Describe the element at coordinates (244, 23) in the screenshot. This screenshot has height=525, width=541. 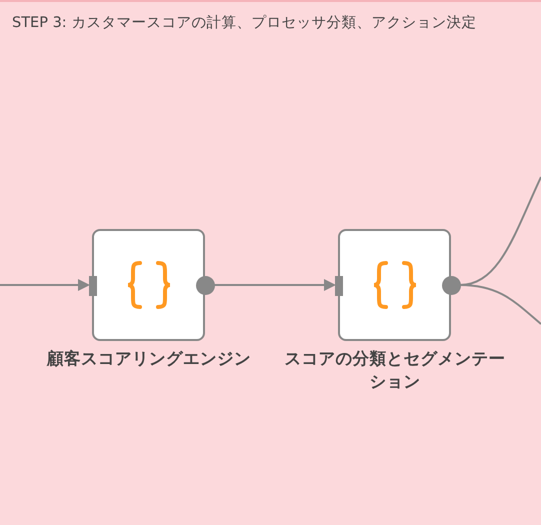
I see `note-title: STEP 3: カスタマースコアの計算、プロセッサ分類、アクション決定` at that location.